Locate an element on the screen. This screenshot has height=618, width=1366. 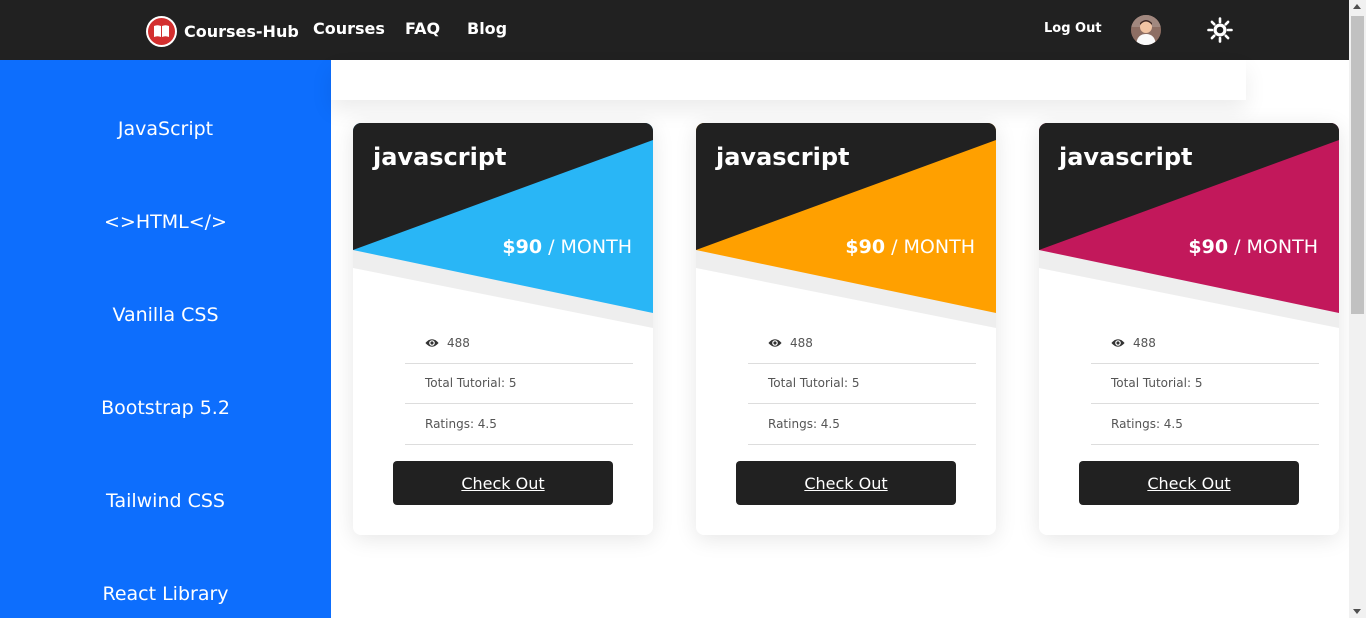
scrollbar-thumb is located at coordinates (1357, 165).